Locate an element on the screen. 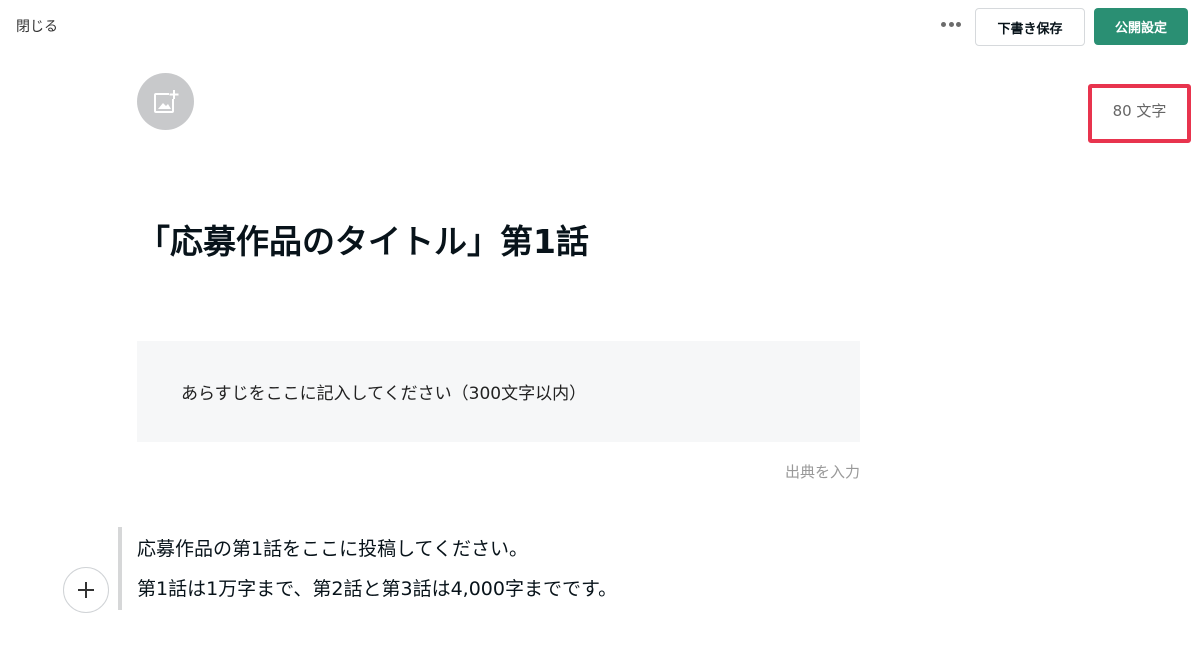  body-focus-bar is located at coordinates (120, 568).